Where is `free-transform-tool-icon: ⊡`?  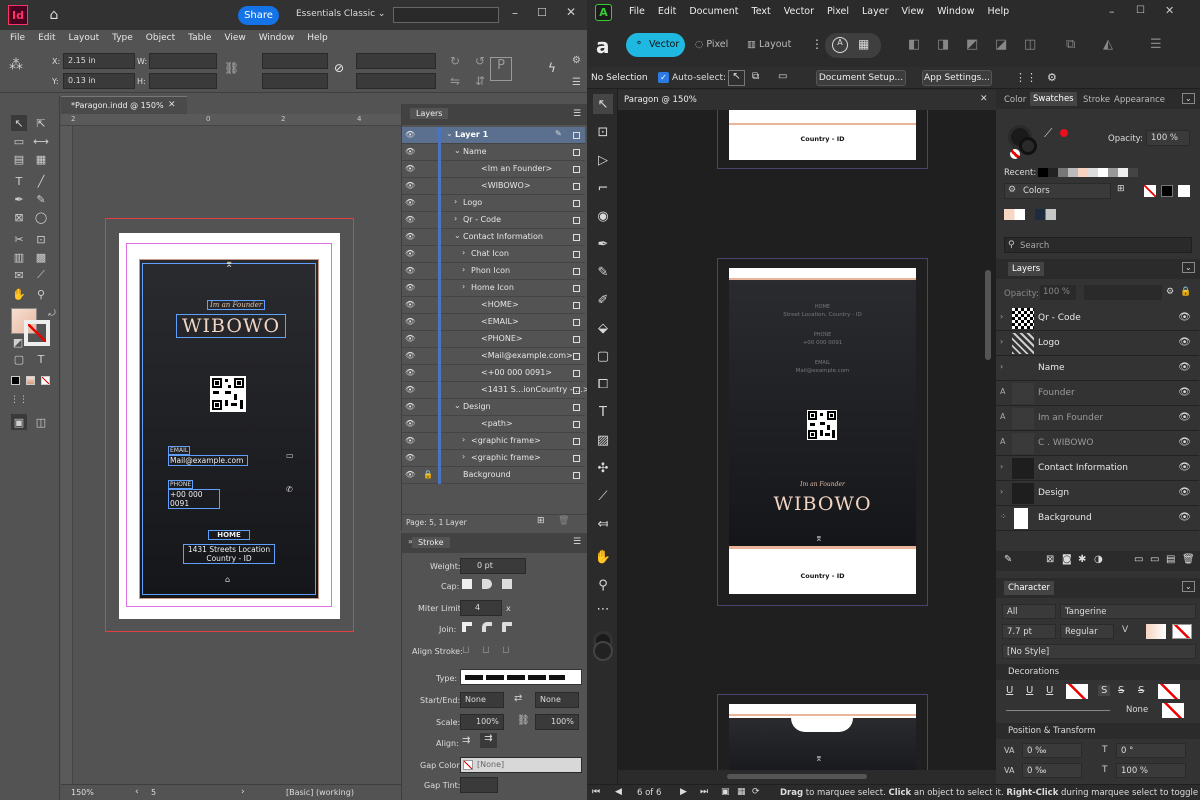 free-transform-tool-icon: ⊡ is located at coordinates (41, 239).